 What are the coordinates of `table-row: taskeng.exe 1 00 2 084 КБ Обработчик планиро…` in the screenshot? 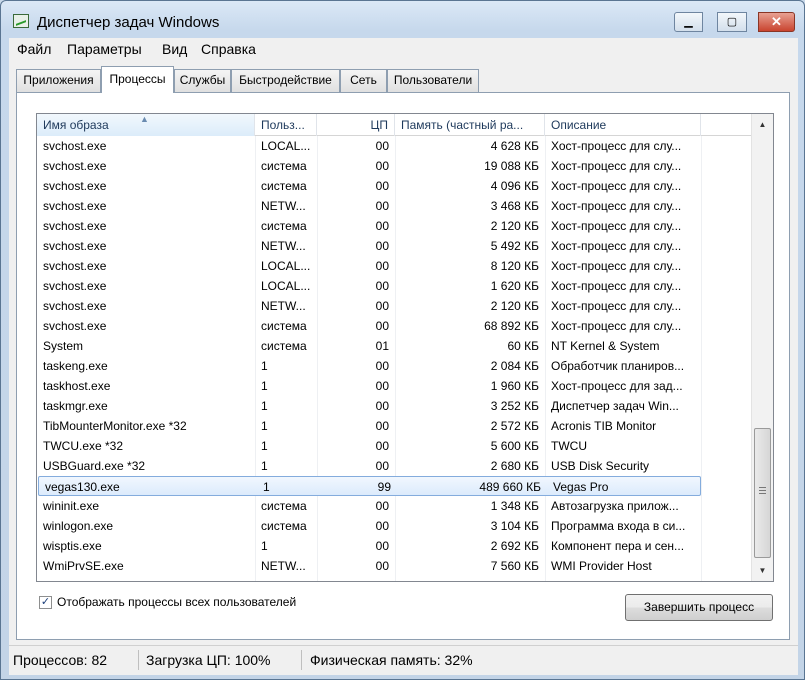 It's located at (394, 366).